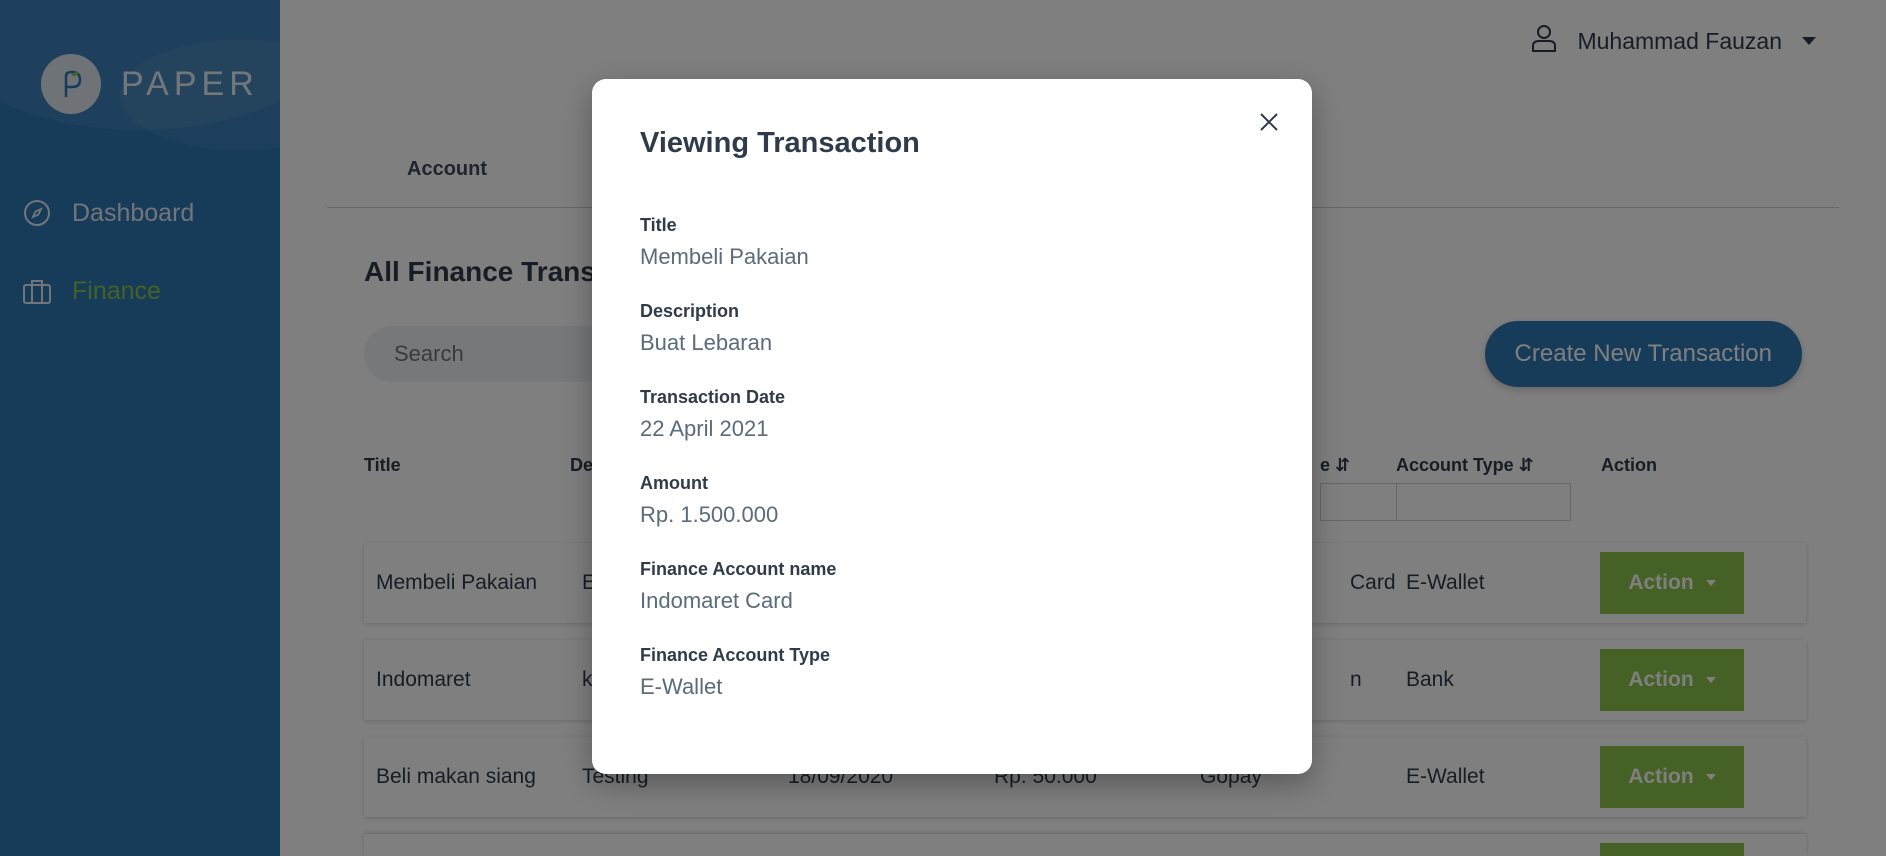  What do you see at coordinates (716, 600) in the screenshot?
I see `field-value: Indomaret Card` at bounding box center [716, 600].